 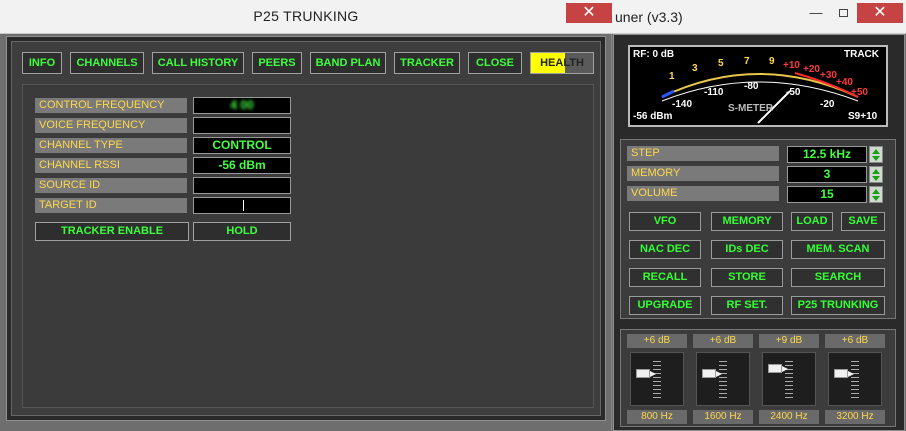 I want to click on eq-band-3200: +6 dB 3200 Hz, so click(x=855, y=380).